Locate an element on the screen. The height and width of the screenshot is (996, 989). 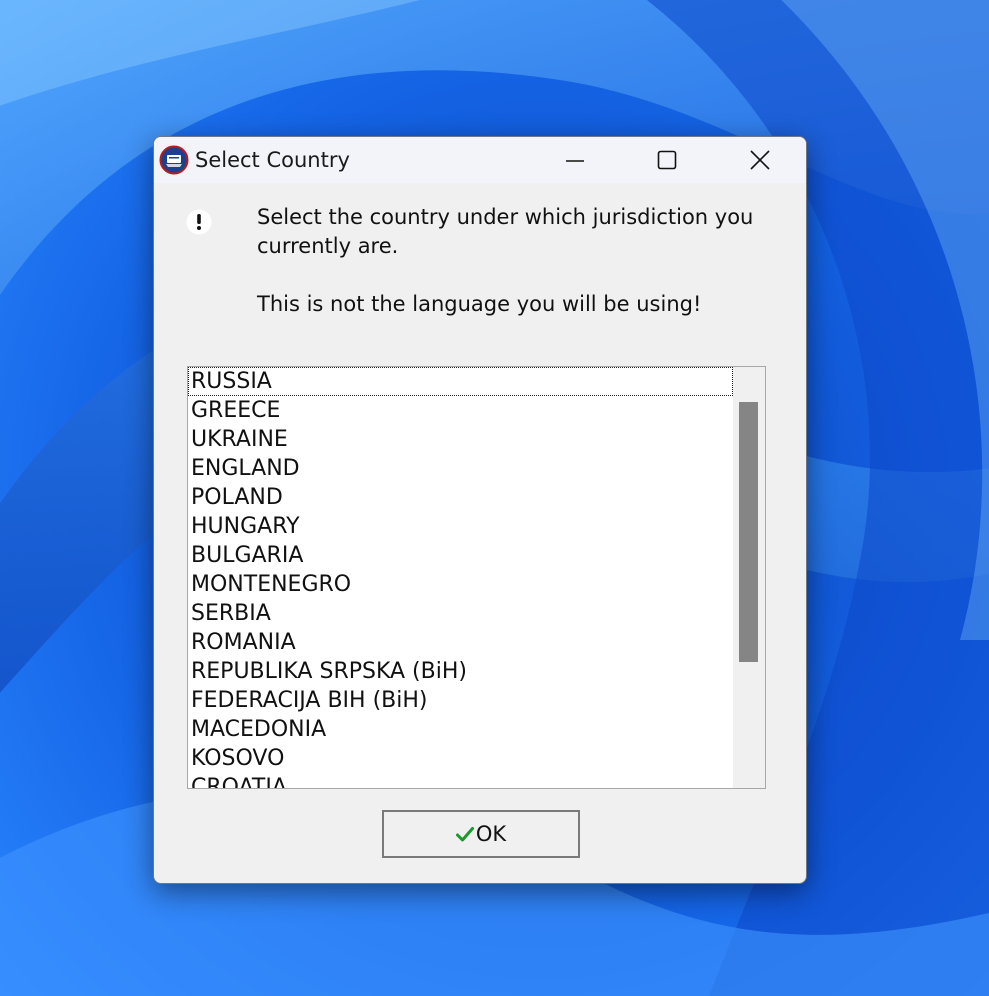
list-scrollbar is located at coordinates (749, 577).